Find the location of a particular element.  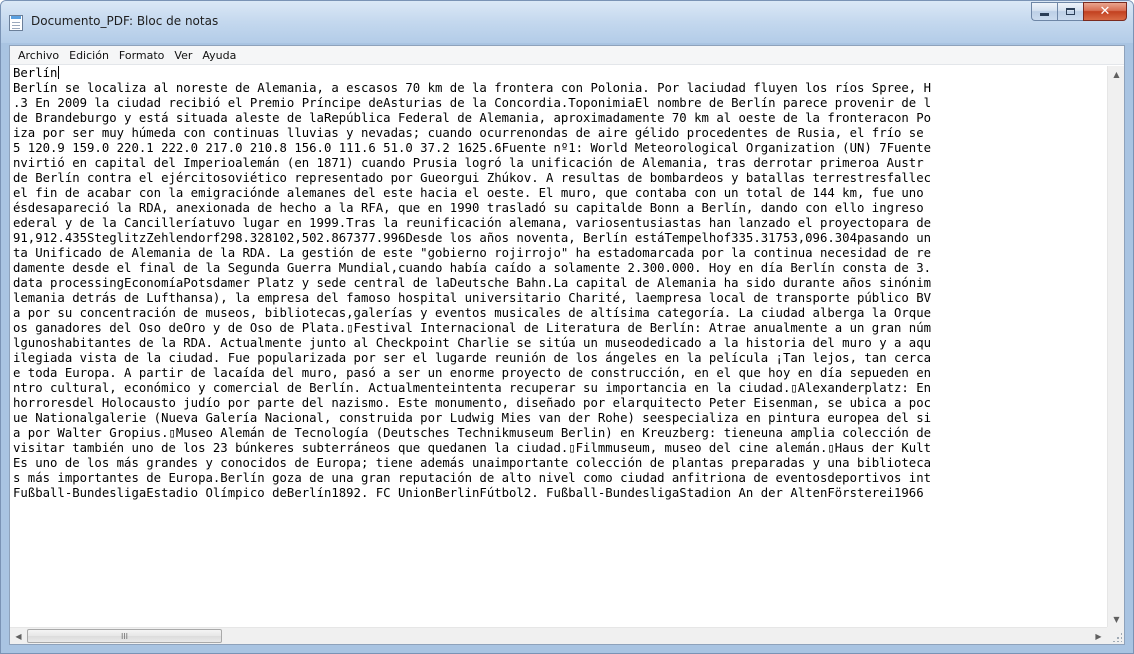

menu-edicion: Edición is located at coordinates (89, 55).